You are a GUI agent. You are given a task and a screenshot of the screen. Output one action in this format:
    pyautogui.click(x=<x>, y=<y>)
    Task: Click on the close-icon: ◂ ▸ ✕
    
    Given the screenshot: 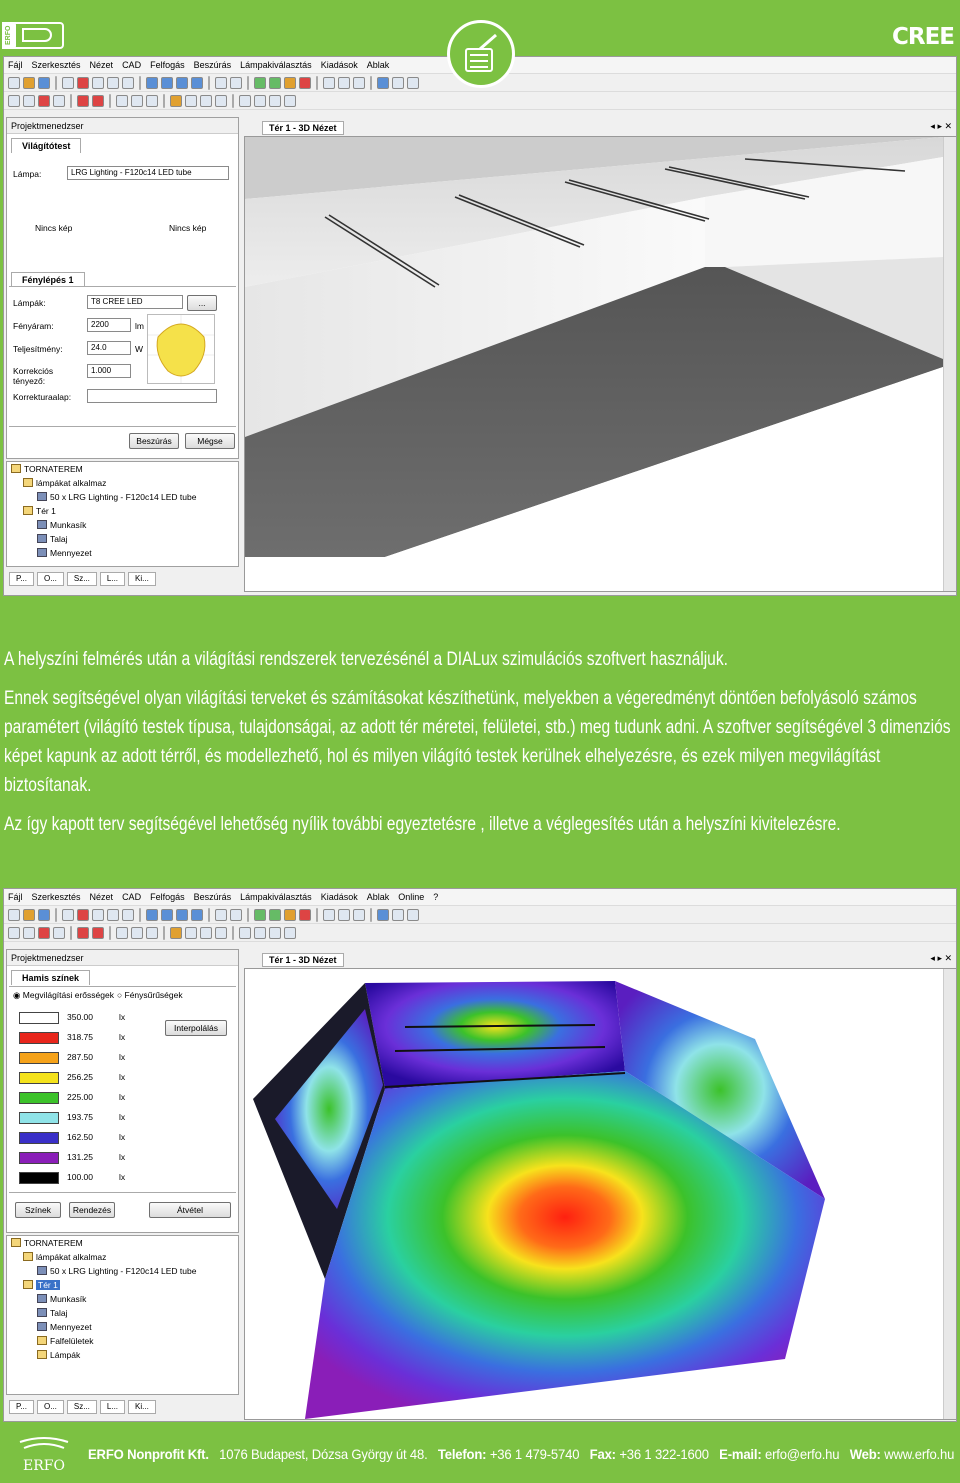 What is the action you would take?
    pyautogui.click(x=941, y=126)
    